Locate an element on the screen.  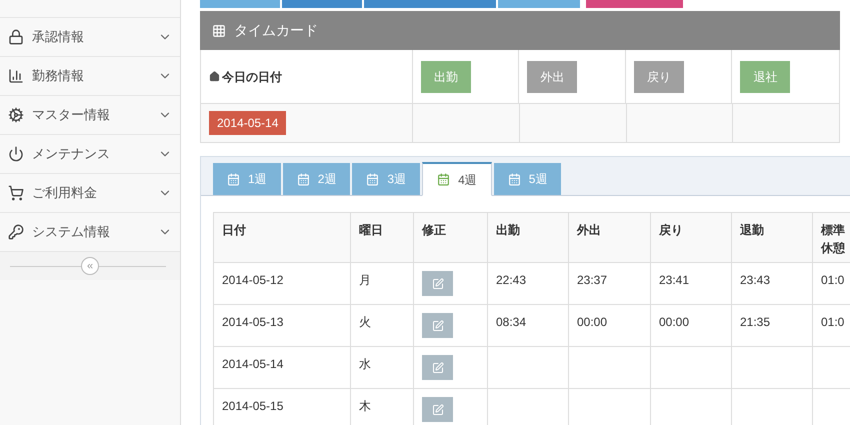
home-icon is located at coordinates (214, 76).